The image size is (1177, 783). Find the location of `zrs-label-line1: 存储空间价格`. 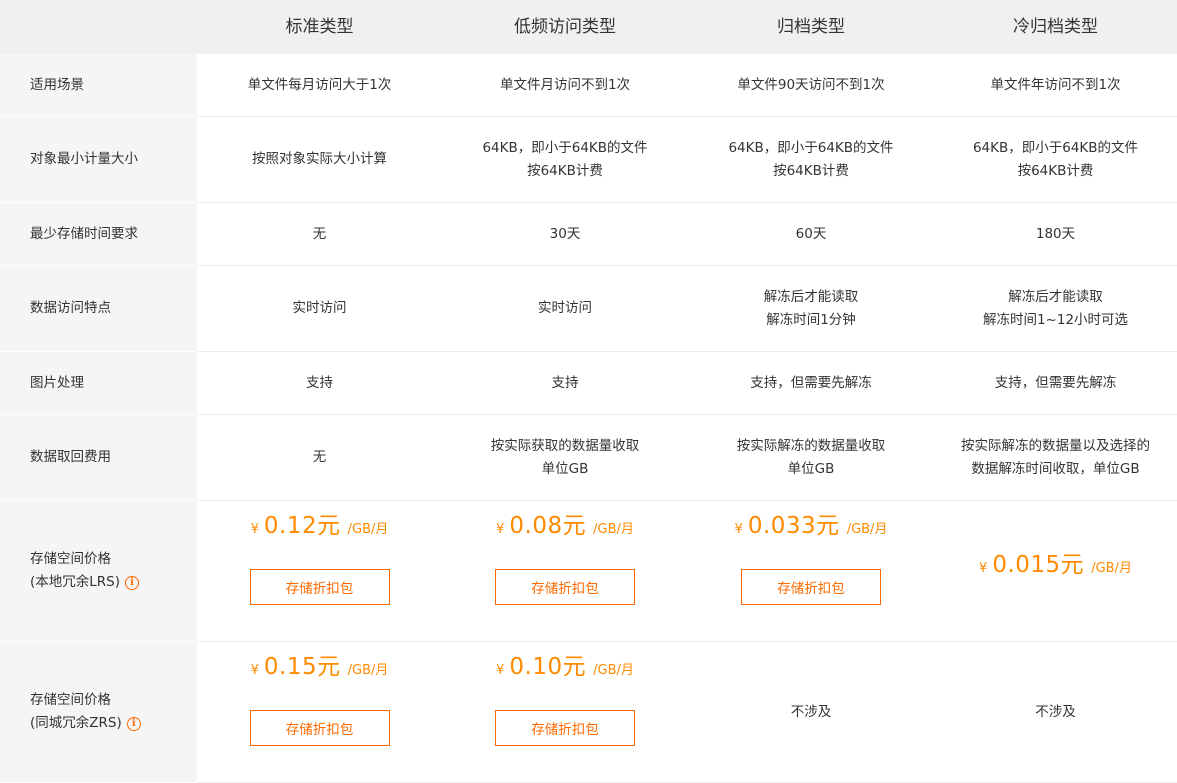

zrs-label-line1: 存储空间价格 is located at coordinates (70, 700).